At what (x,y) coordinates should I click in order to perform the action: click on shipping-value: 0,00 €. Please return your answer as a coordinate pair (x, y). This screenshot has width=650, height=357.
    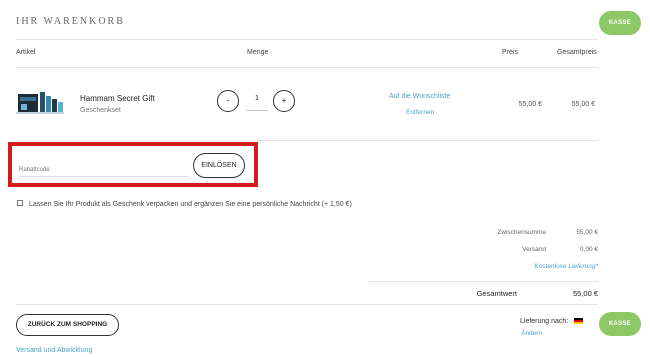
    Looking at the image, I should click on (588, 249).